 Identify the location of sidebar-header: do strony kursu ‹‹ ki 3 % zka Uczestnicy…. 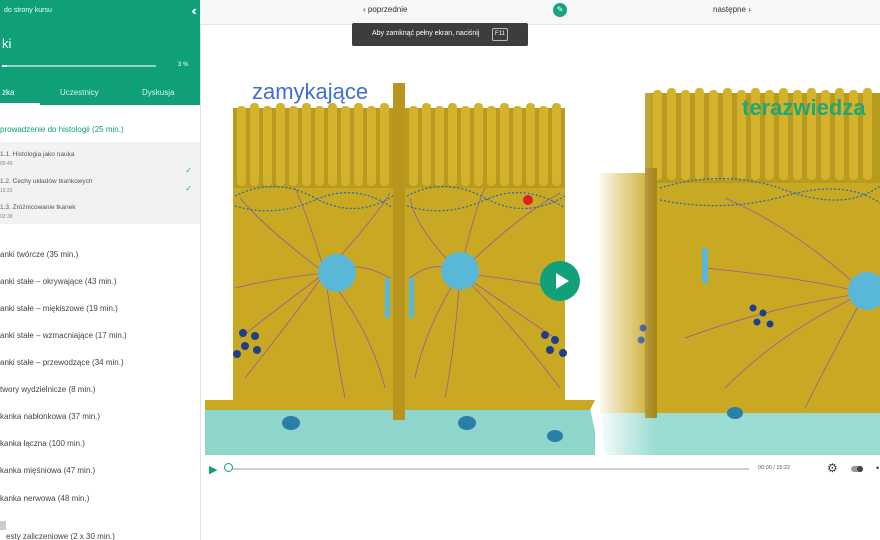
(100, 52).